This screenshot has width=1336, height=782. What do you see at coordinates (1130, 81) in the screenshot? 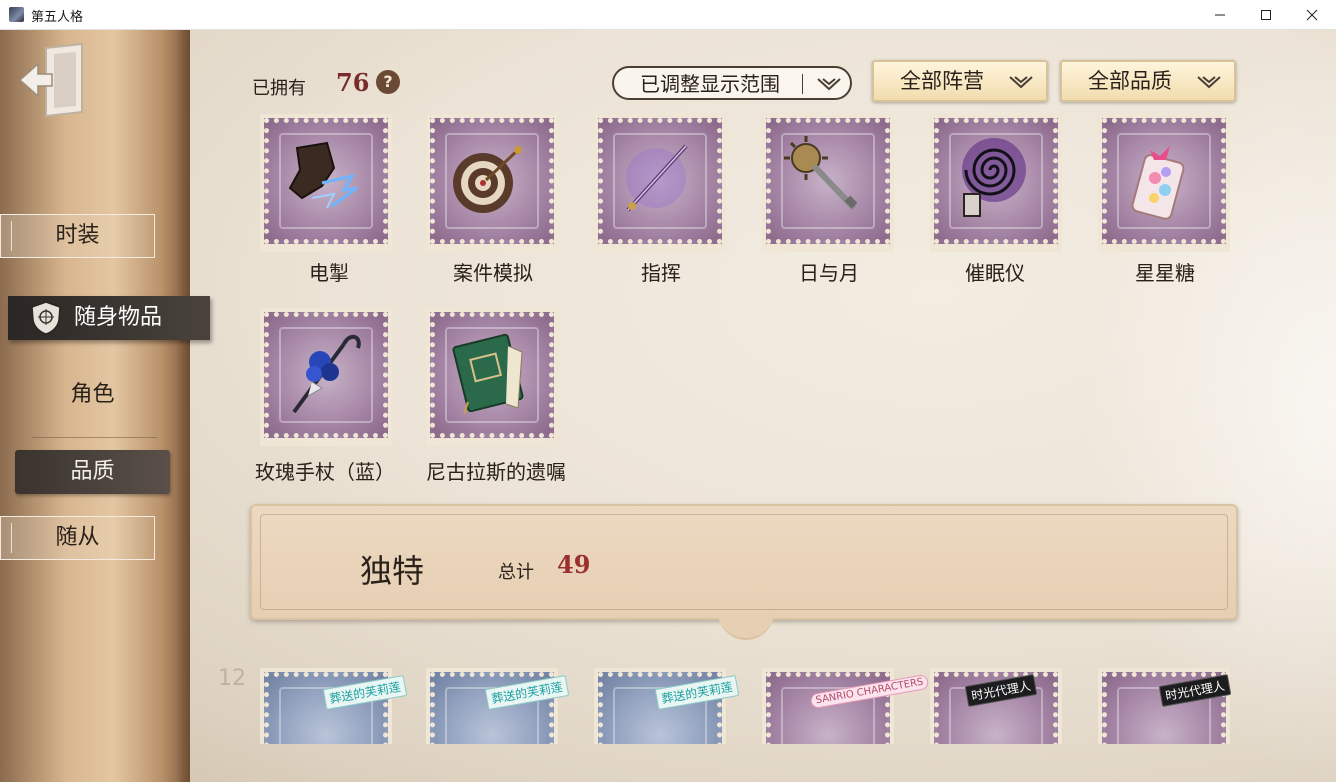
I see `quality-dropdown-label: 全部品质` at bounding box center [1130, 81].